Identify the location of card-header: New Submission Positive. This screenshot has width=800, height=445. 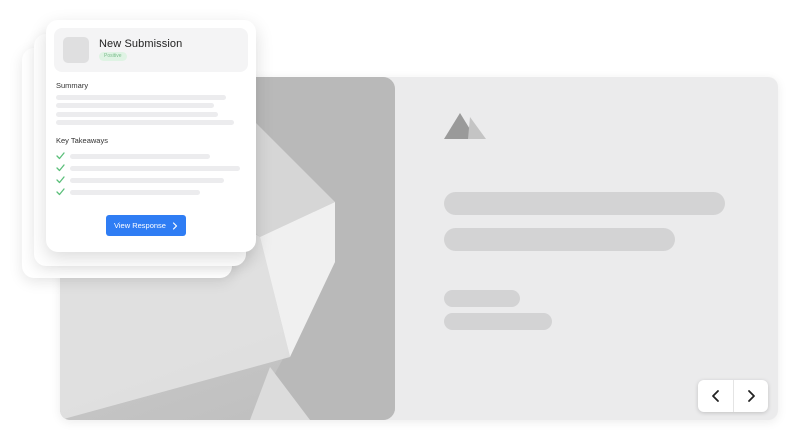
(151, 50).